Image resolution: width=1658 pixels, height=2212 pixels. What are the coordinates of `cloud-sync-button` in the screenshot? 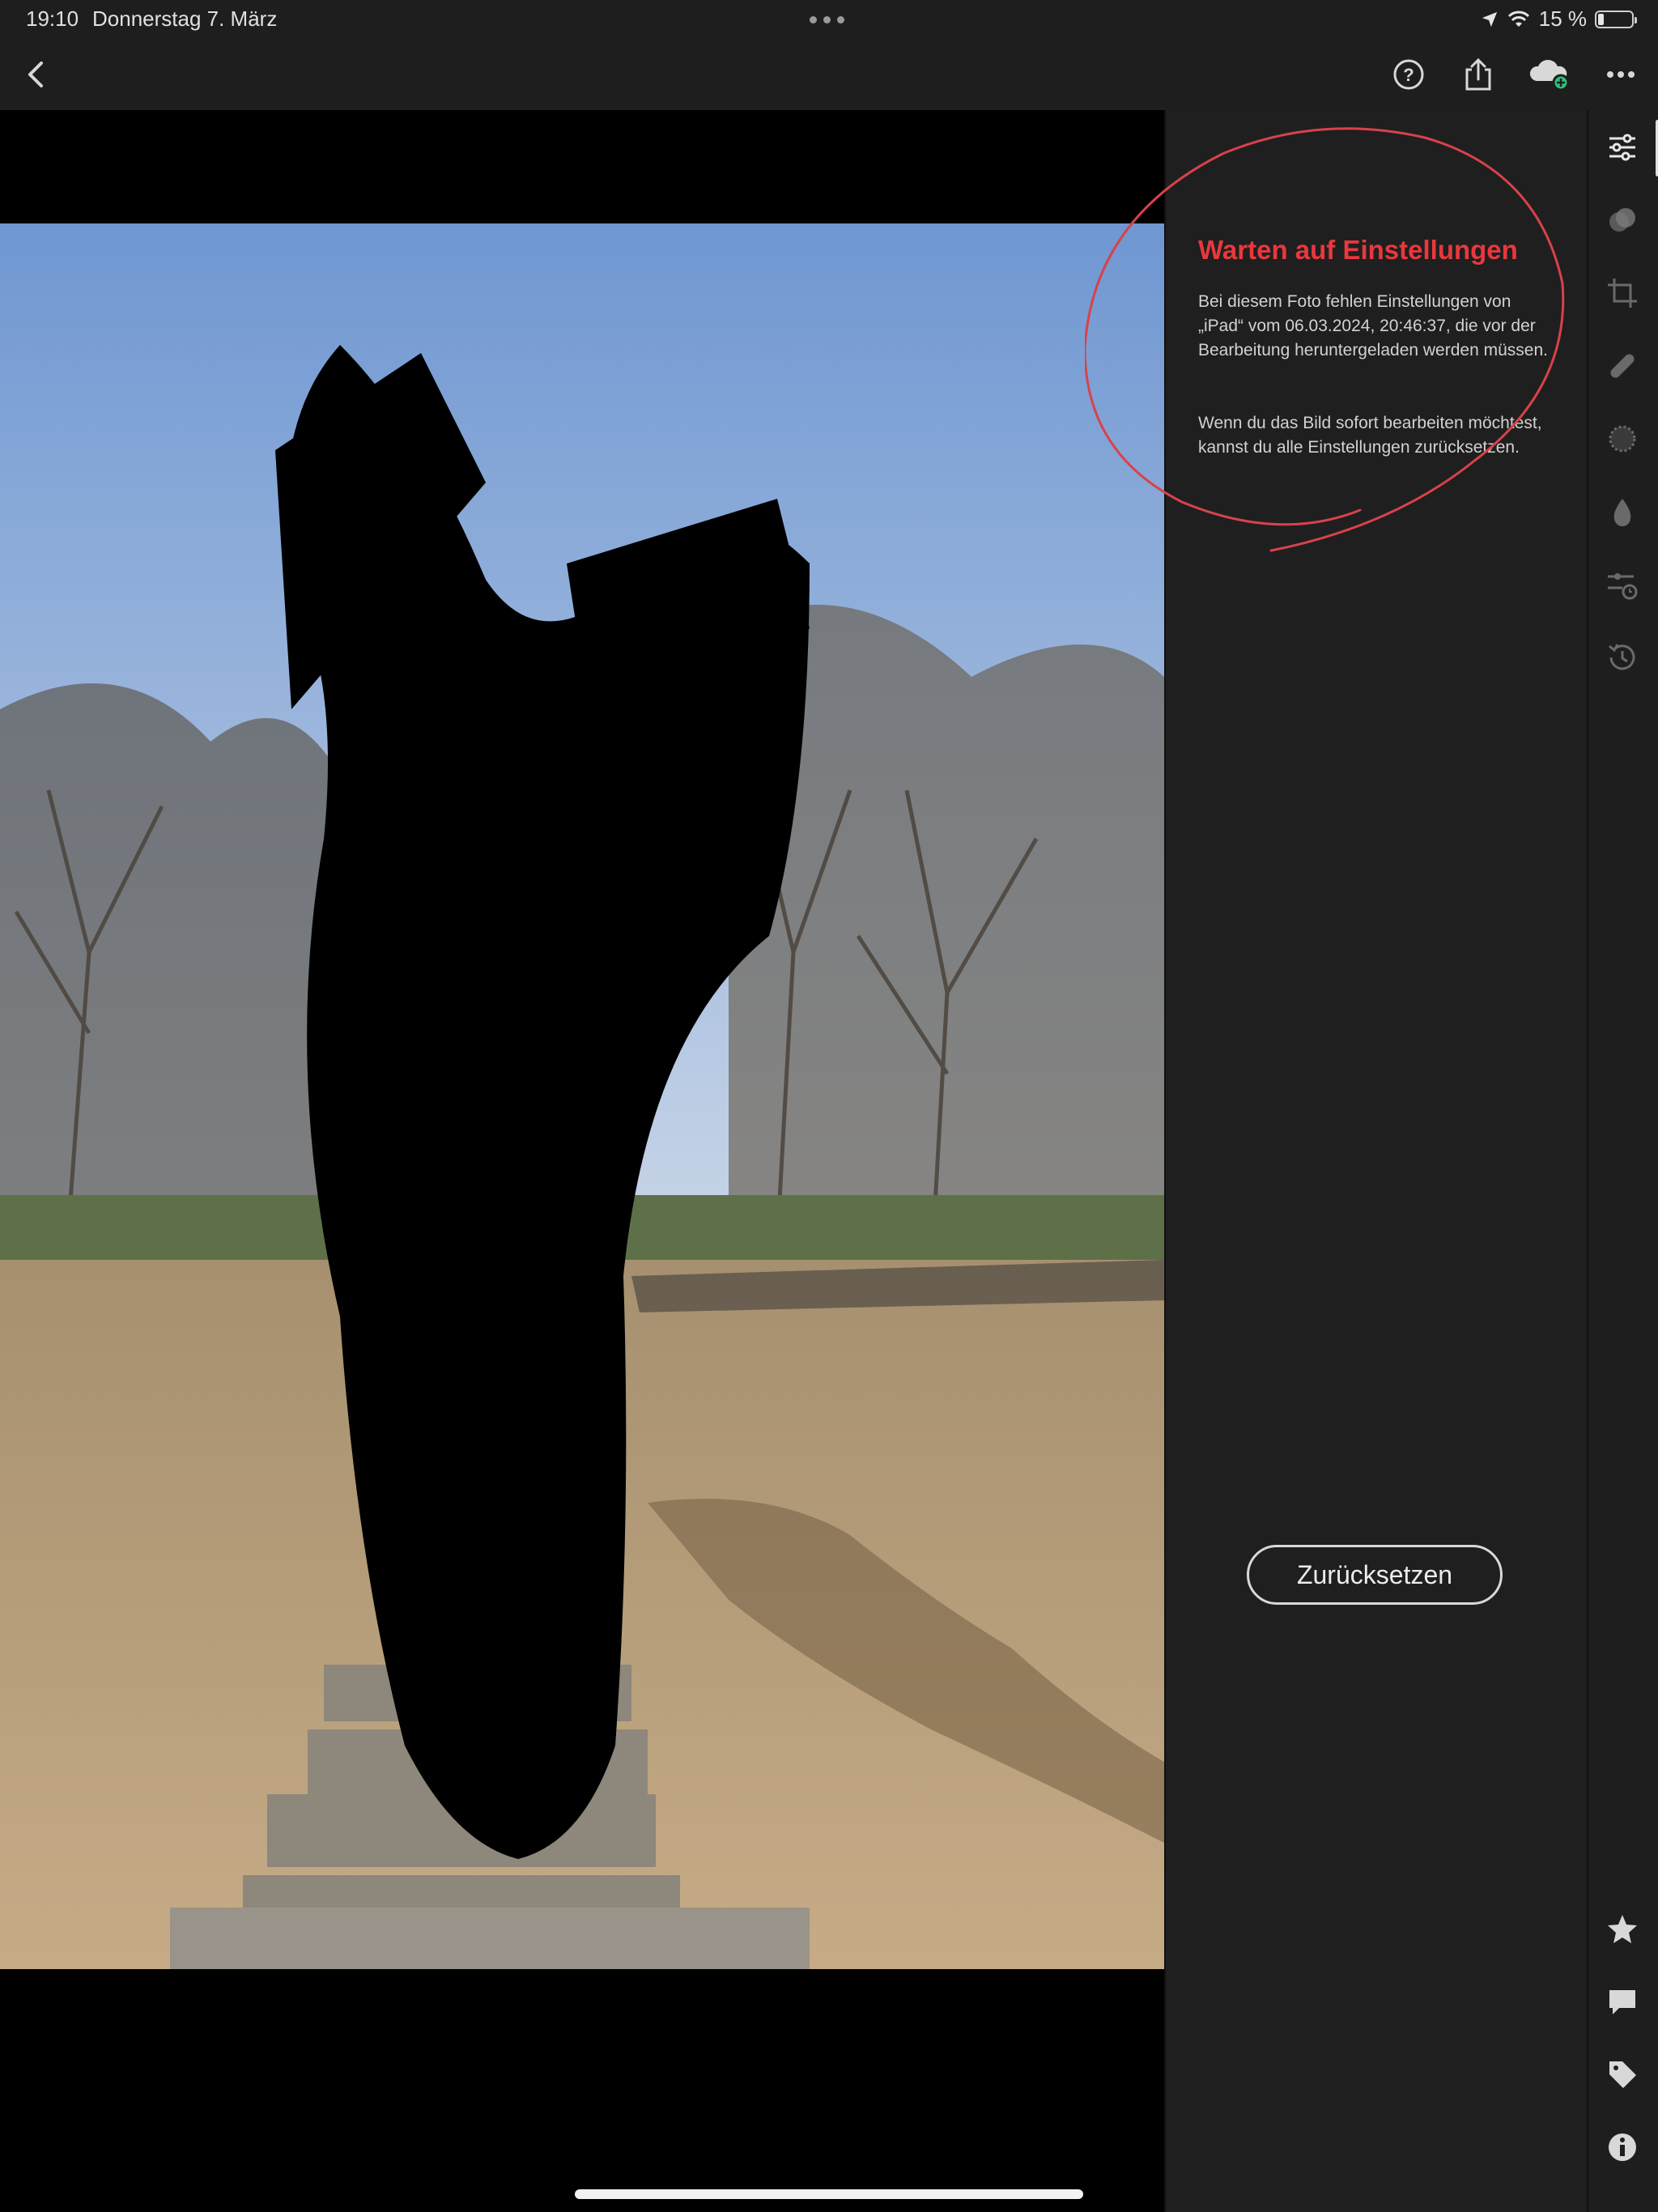 It's located at (1549, 75).